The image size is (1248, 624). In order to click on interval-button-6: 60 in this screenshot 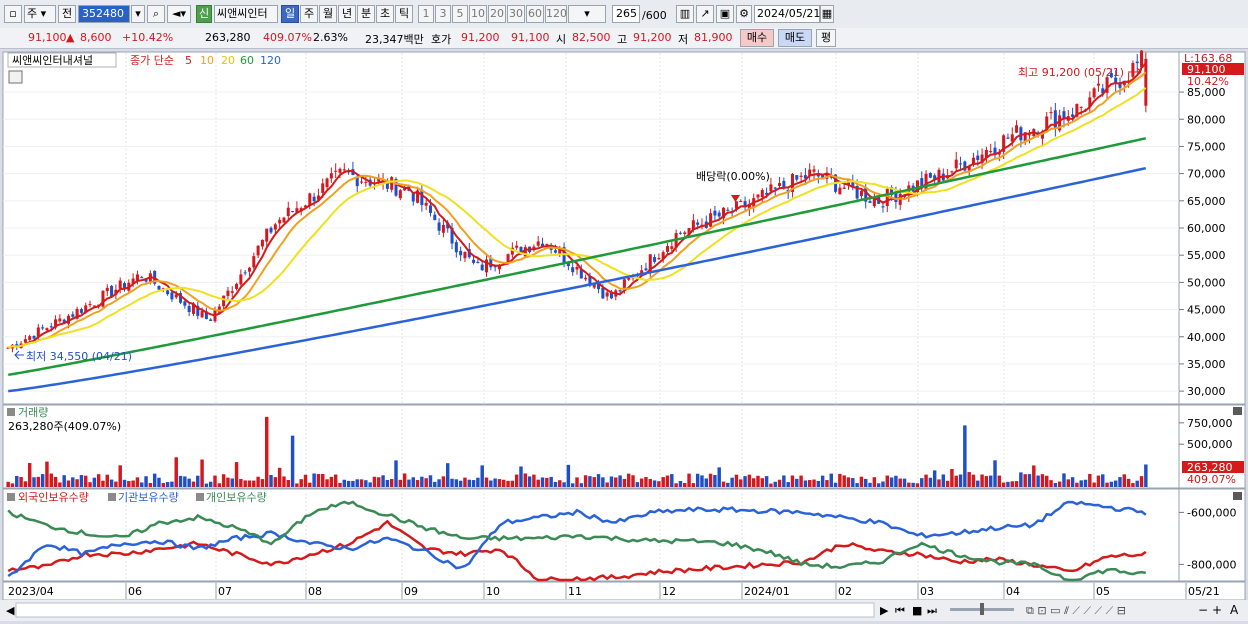, I will do `click(535, 14)`.